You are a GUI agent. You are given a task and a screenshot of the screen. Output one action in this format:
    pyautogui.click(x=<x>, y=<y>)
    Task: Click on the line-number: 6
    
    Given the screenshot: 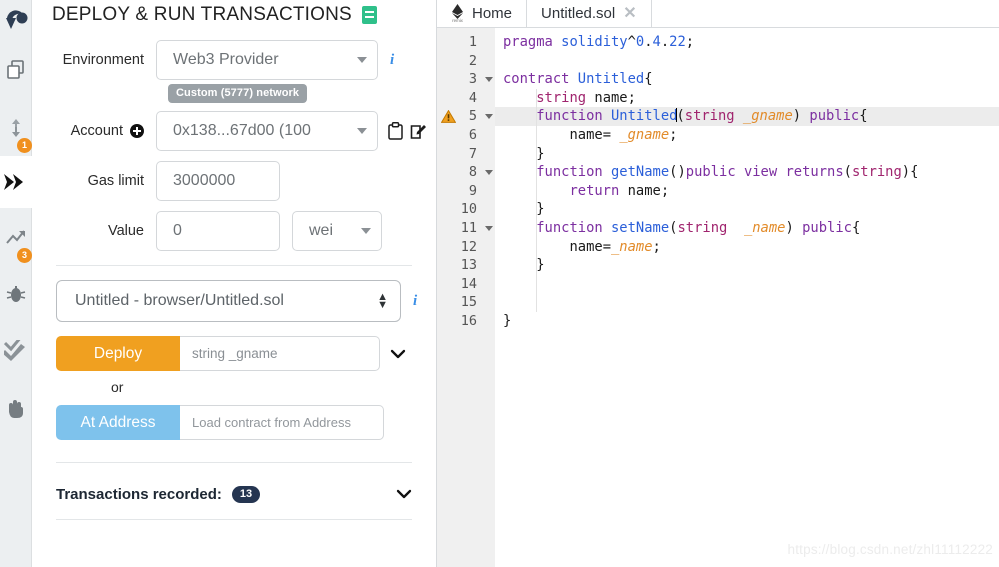 What is the action you would take?
    pyautogui.click(x=472, y=134)
    